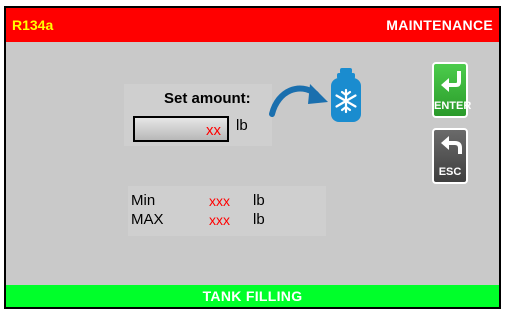 The image size is (506, 313). What do you see at coordinates (259, 200) in the screenshot?
I see `min-unit: lb` at bounding box center [259, 200].